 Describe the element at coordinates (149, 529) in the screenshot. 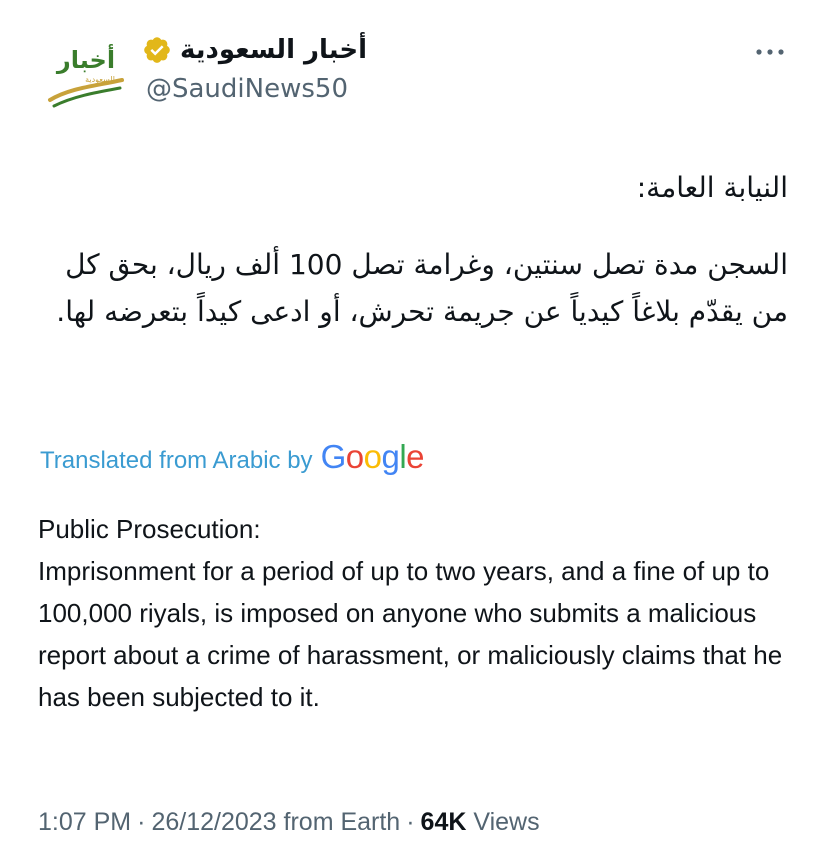

I see `tweet-heading-english: Public Prosecution:` at that location.